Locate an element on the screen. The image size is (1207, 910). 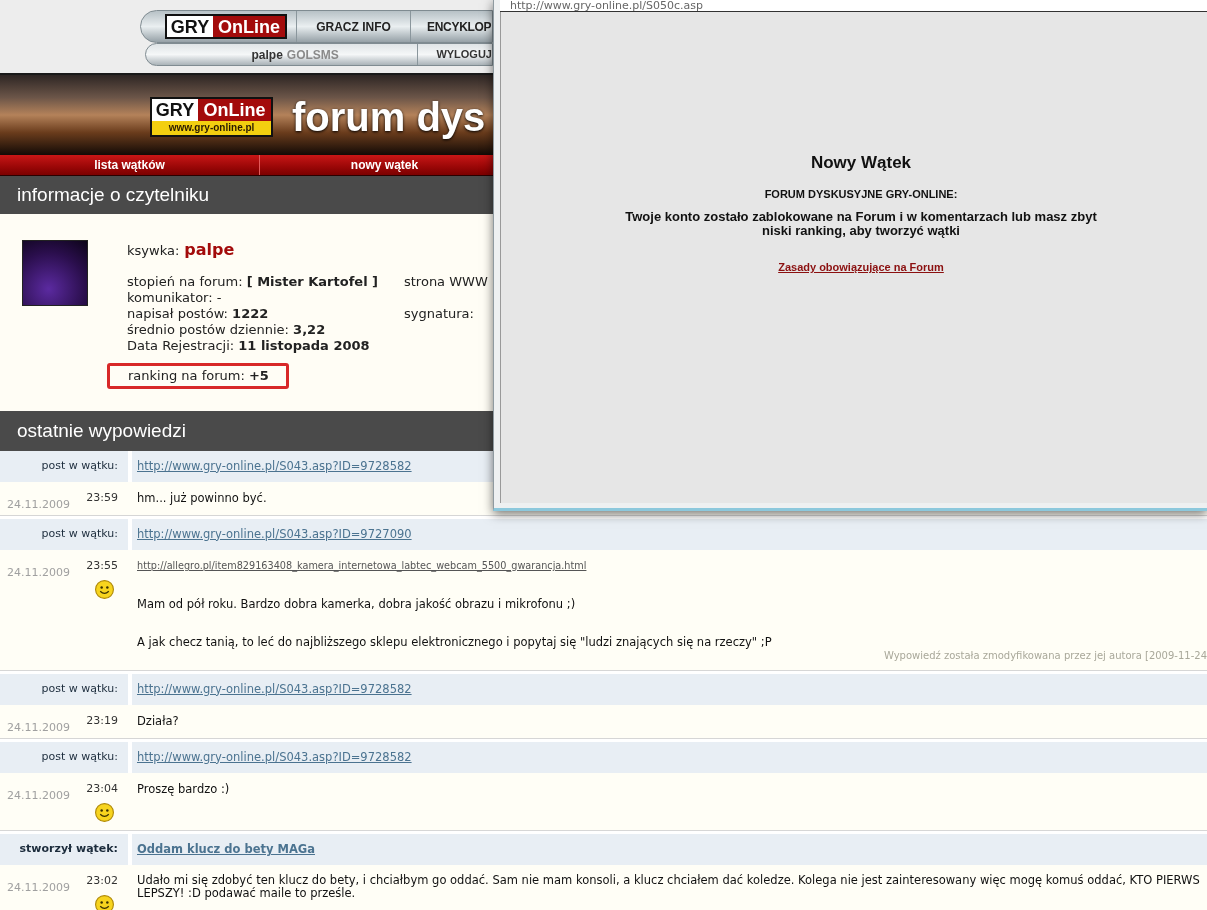
dialog-subtitle: FORUM DYSKUSYJNE GRY-ONLINE: is located at coordinates (861, 194).